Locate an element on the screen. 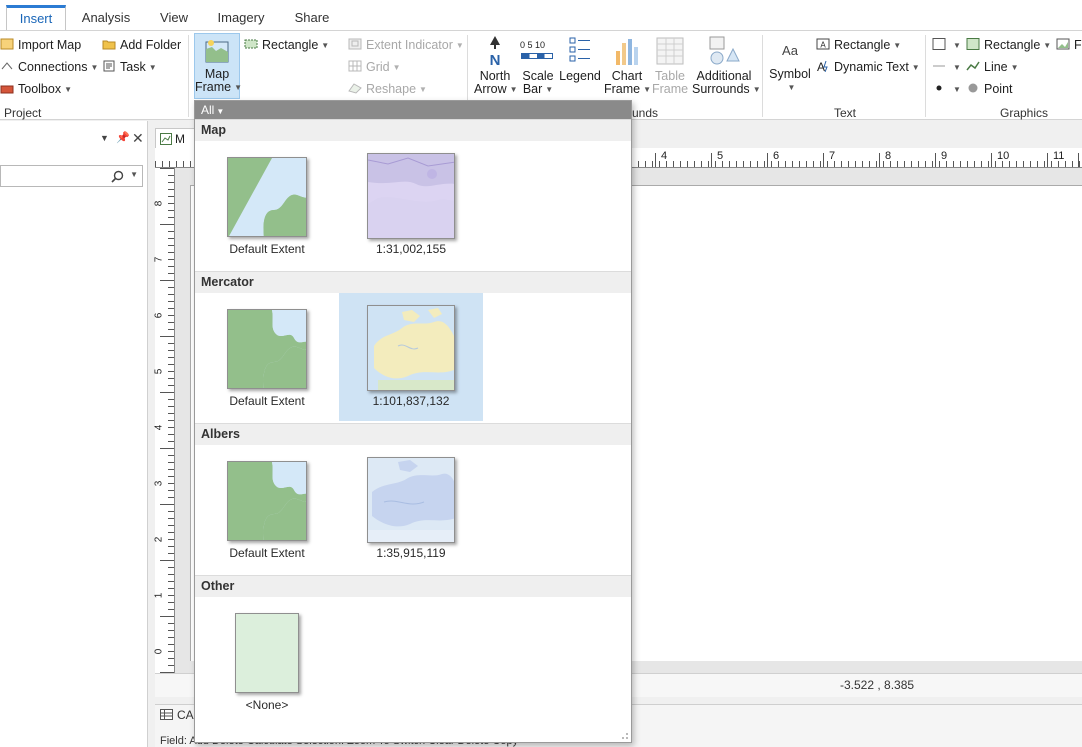 The height and width of the screenshot is (747, 1082). ruler-label: 10 is located at coordinates (1003, 156).